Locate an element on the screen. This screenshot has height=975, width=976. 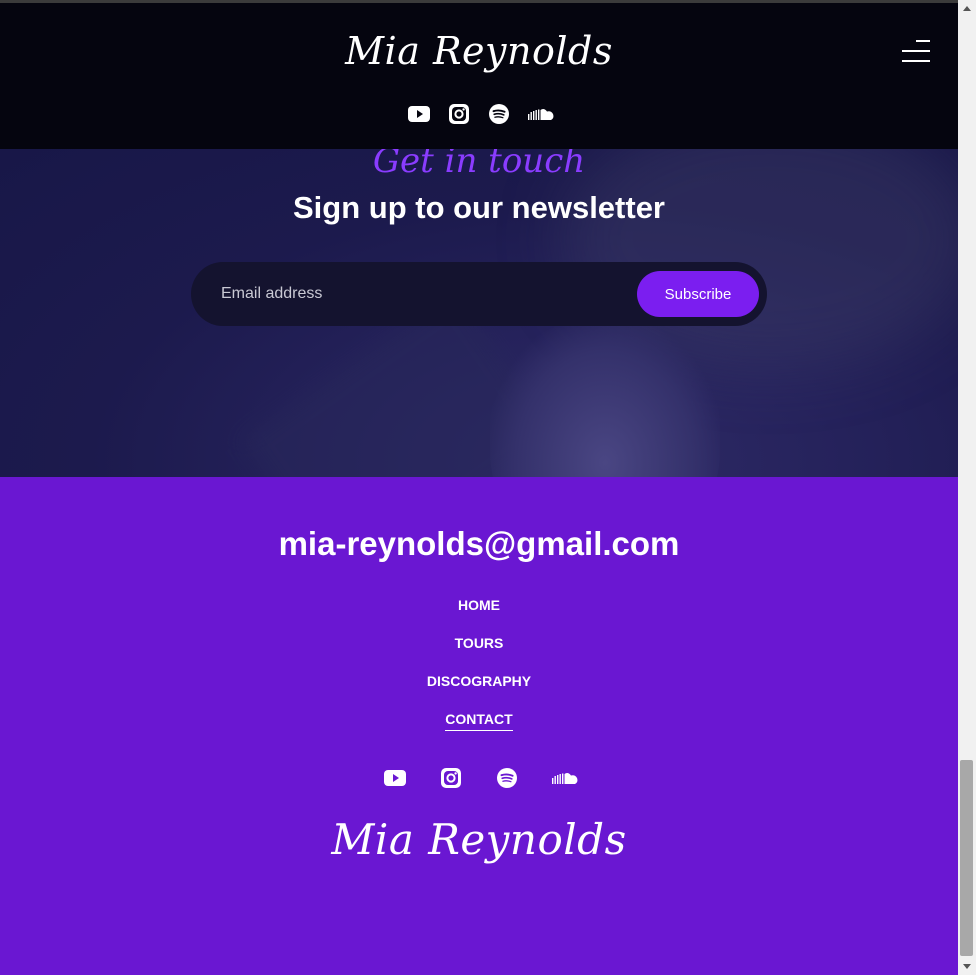
nav-link-tours: TOURS is located at coordinates (479, 643).